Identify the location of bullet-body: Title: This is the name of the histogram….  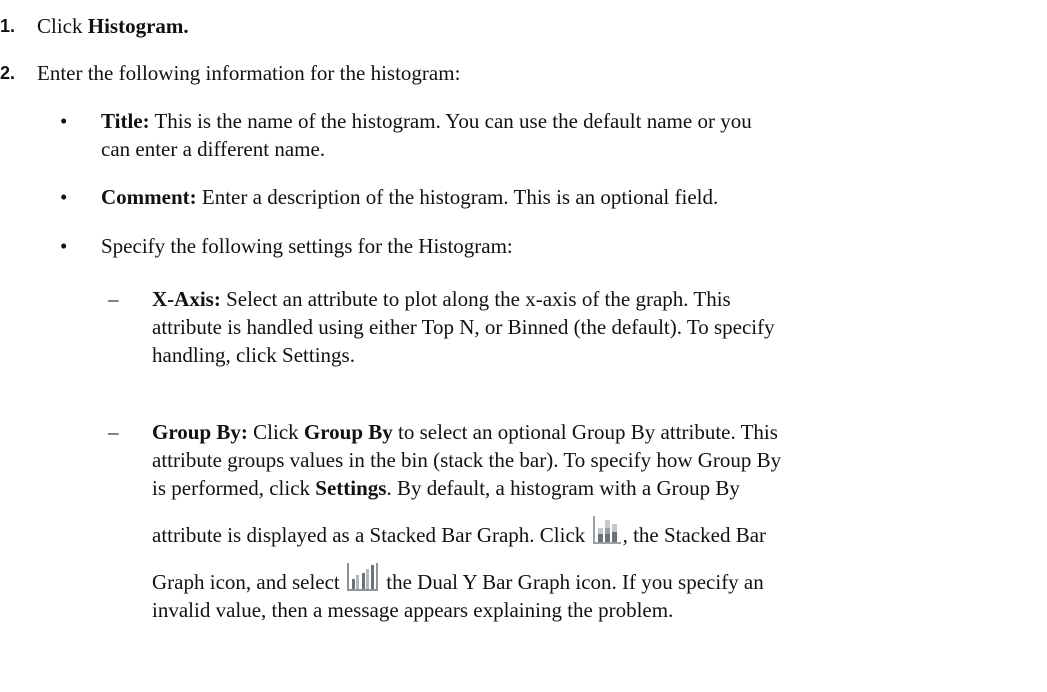
(561, 135).